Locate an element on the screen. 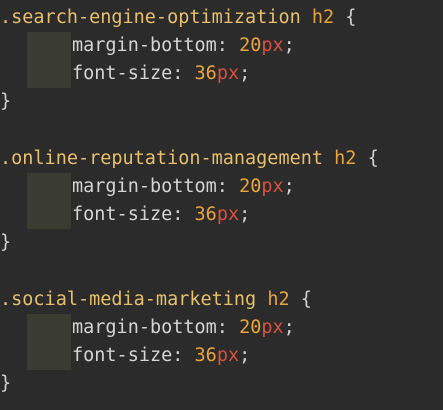  css-selector: .search-engine-optimization is located at coordinates (150, 17).